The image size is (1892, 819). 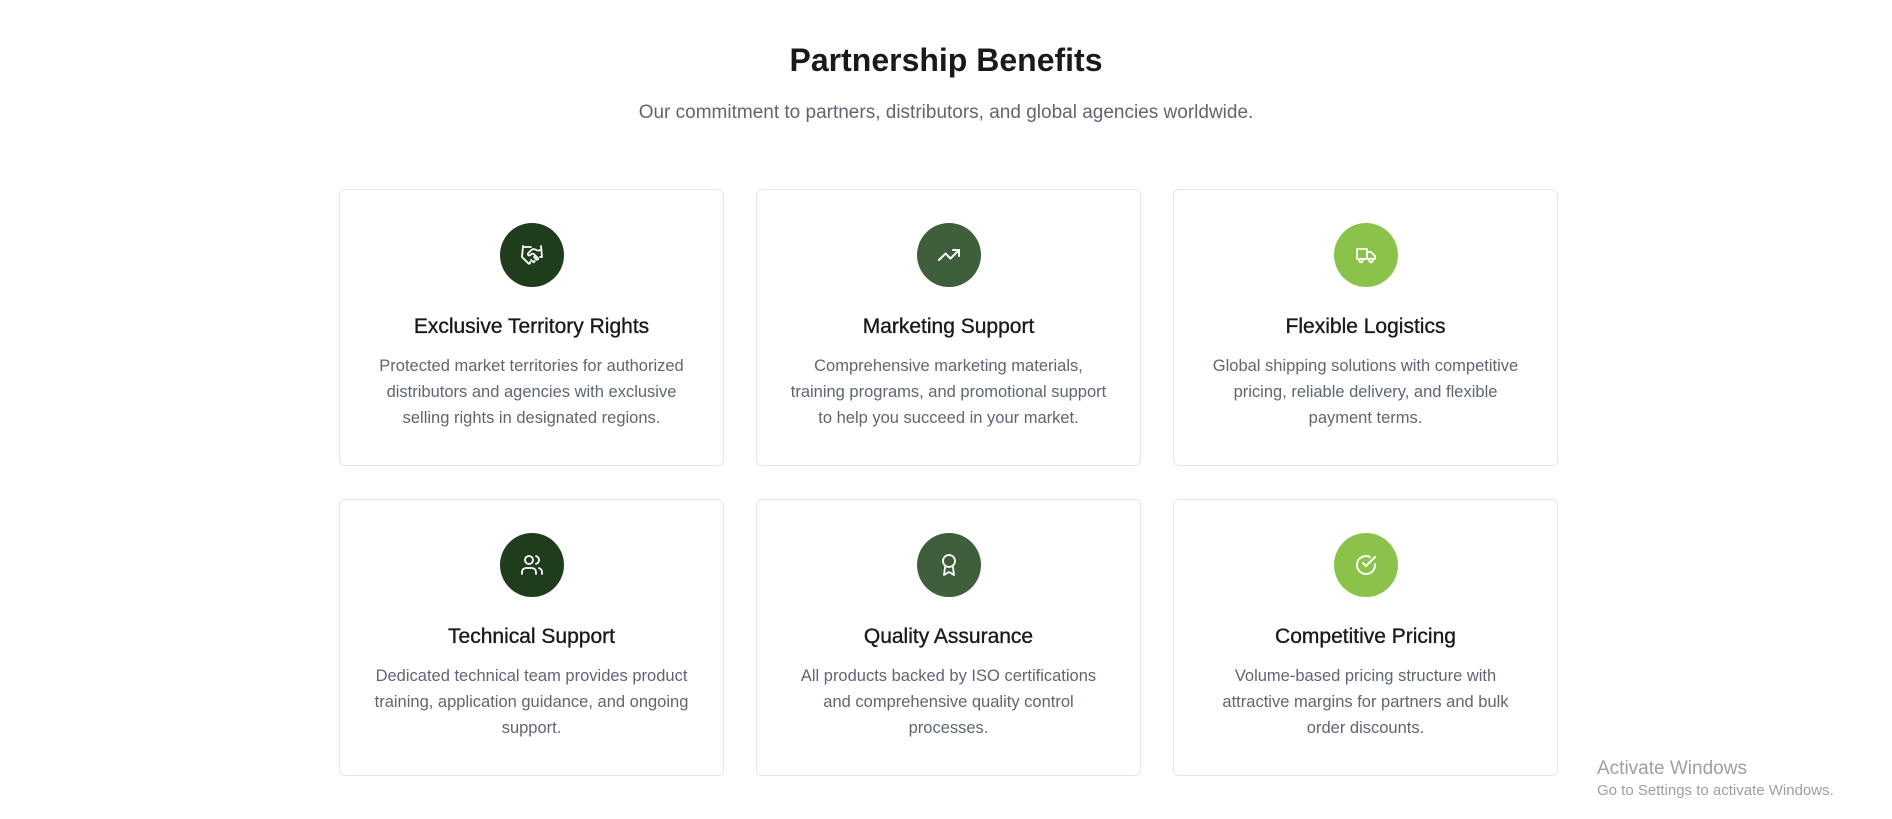 What do you see at coordinates (948, 255) in the screenshot?
I see `trending-up-icon` at bounding box center [948, 255].